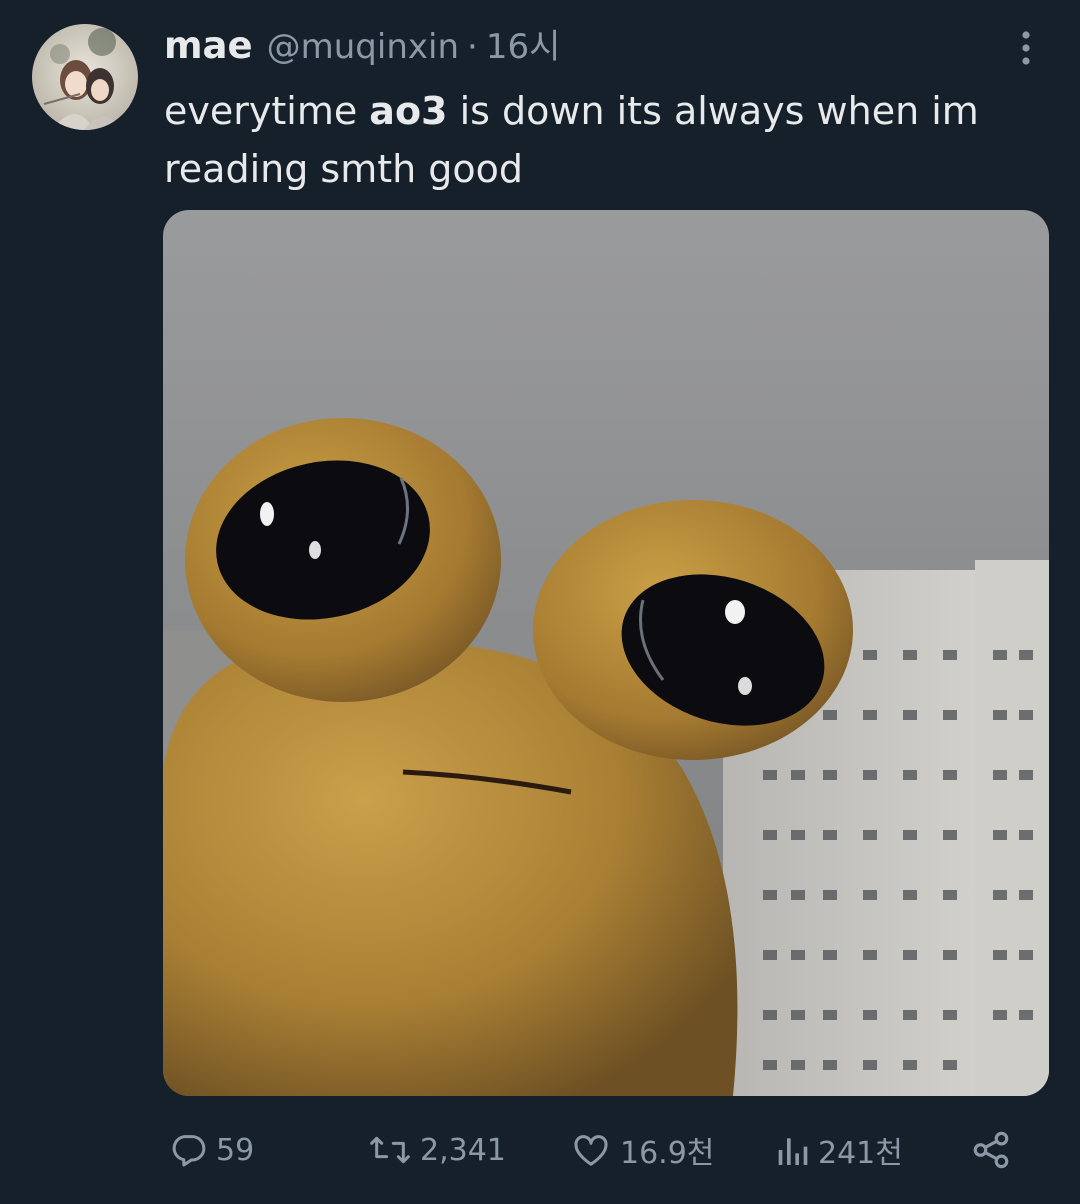  Describe the element at coordinates (860, 1153) in the screenshot. I see `views-count: 241천` at that location.